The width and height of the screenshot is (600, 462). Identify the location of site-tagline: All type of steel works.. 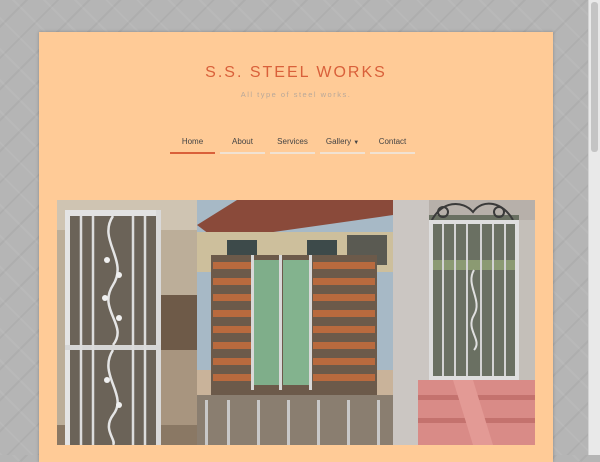
(296, 94).